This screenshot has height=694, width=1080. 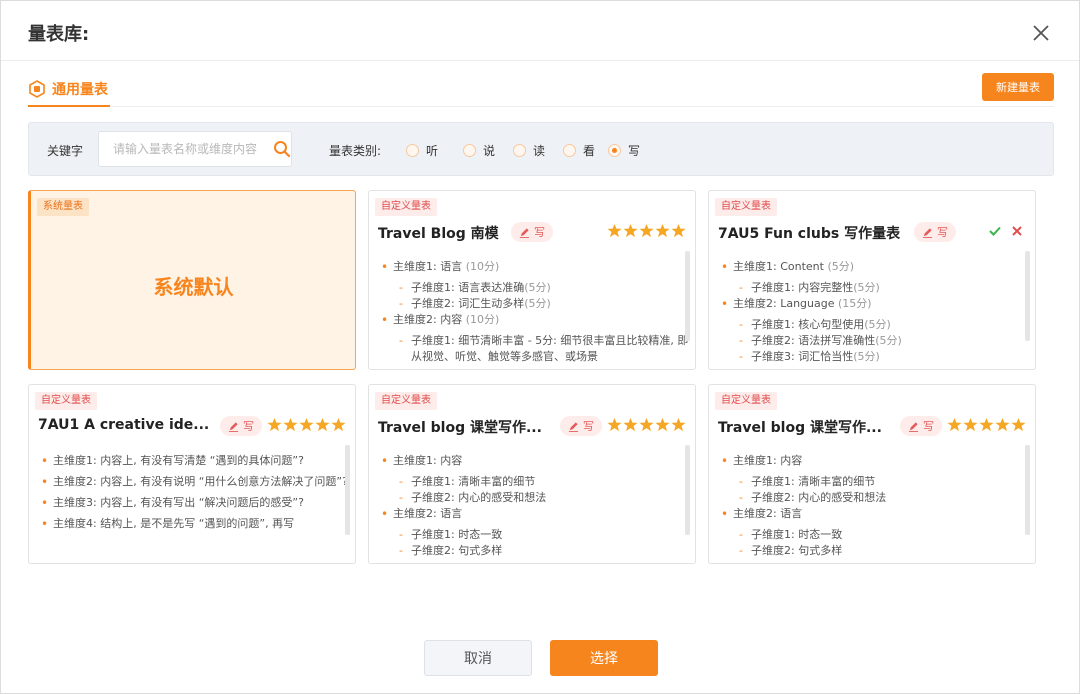 I want to click on scale-type-label: 量表类别:, so click(x=355, y=151).